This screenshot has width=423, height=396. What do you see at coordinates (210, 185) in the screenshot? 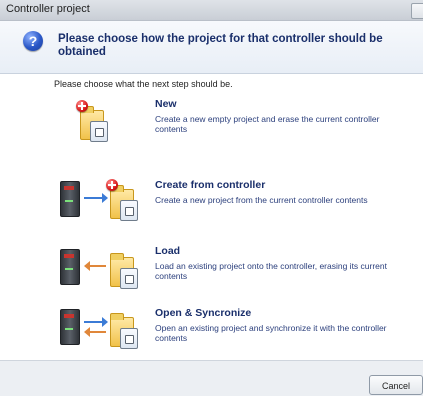
I see `option-create-from-controller-title: Create from controller` at bounding box center [210, 185].